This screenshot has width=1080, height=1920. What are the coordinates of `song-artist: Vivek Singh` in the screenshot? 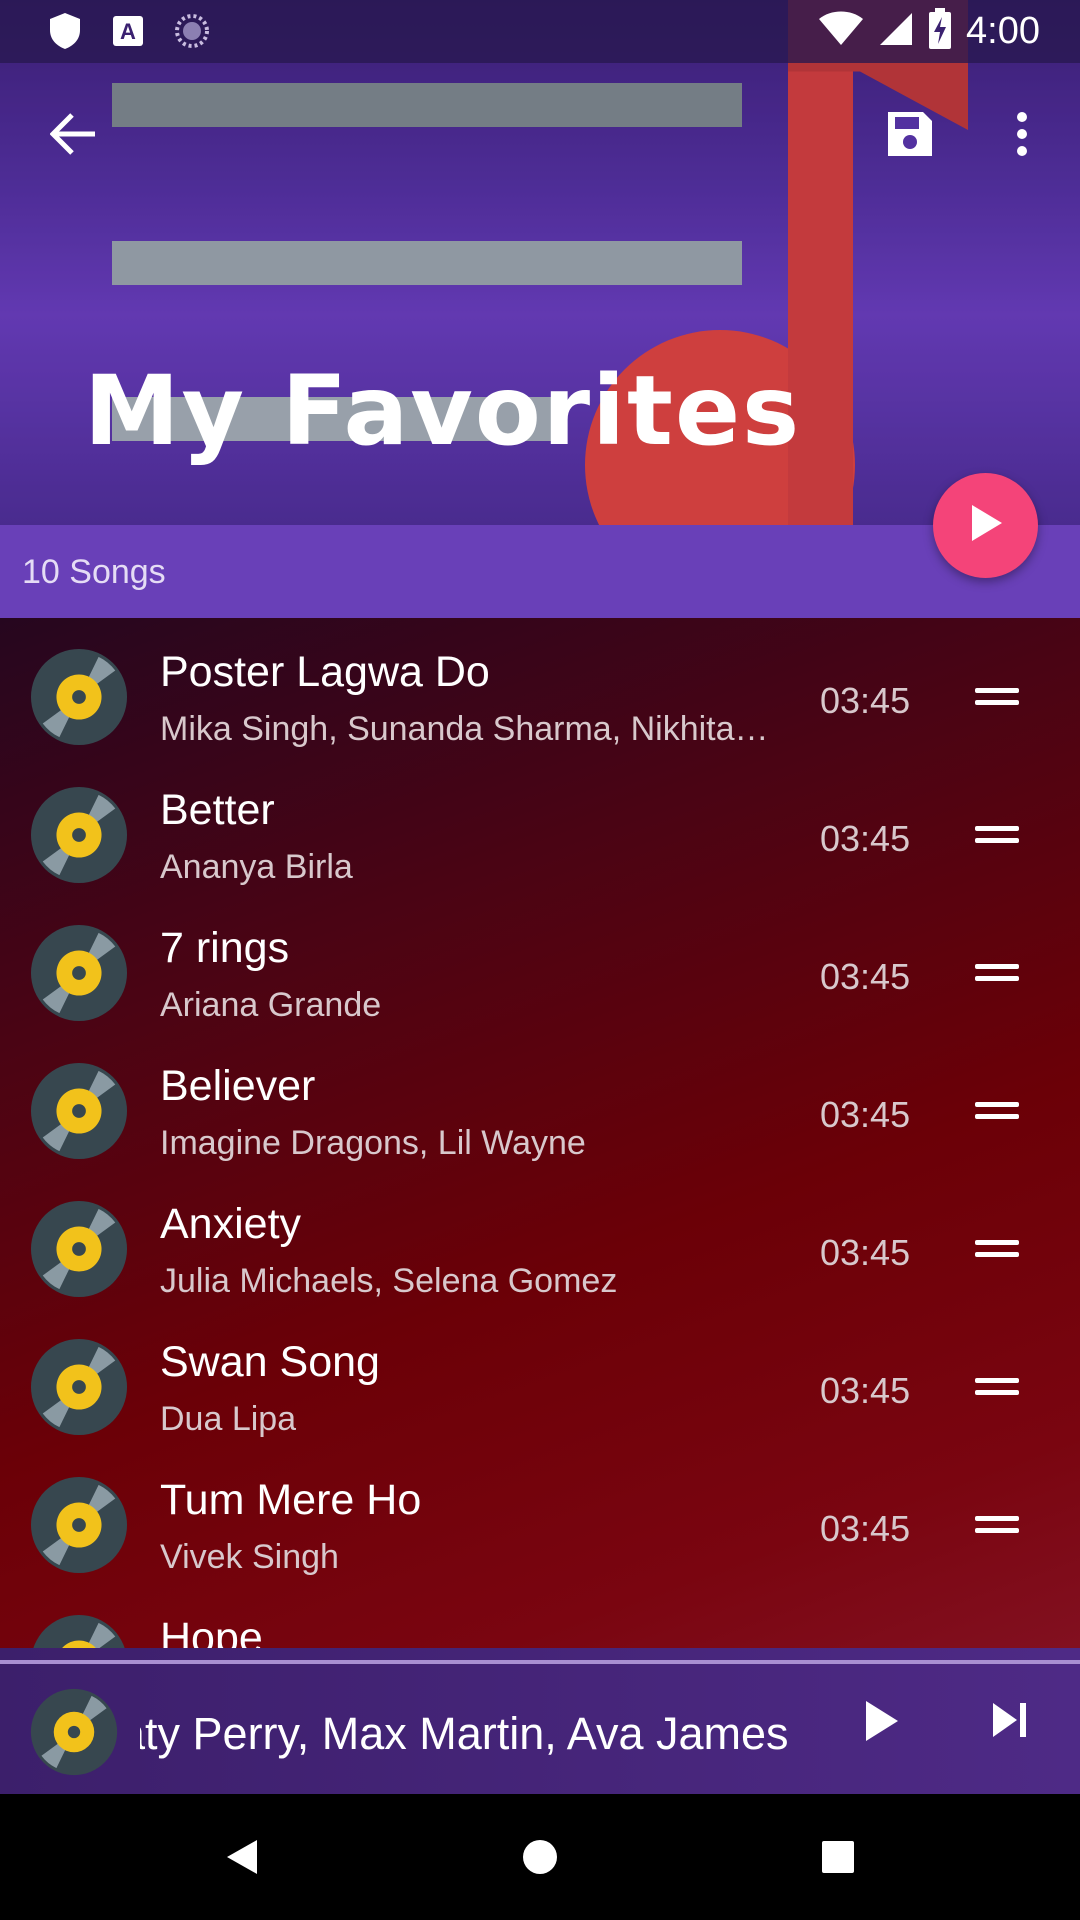 It's located at (249, 1557).